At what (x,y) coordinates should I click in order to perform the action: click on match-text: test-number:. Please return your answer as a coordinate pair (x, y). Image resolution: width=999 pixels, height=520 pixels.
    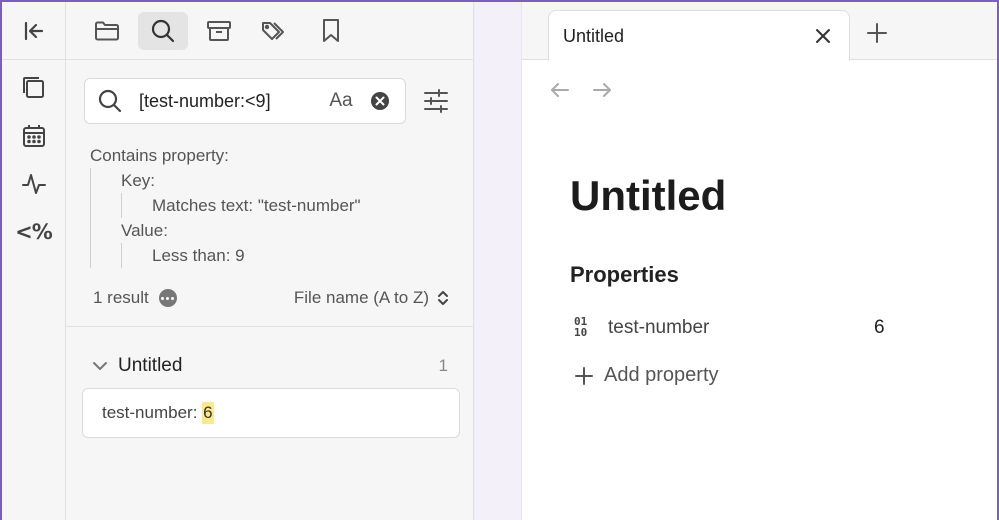
    Looking at the image, I should click on (152, 412).